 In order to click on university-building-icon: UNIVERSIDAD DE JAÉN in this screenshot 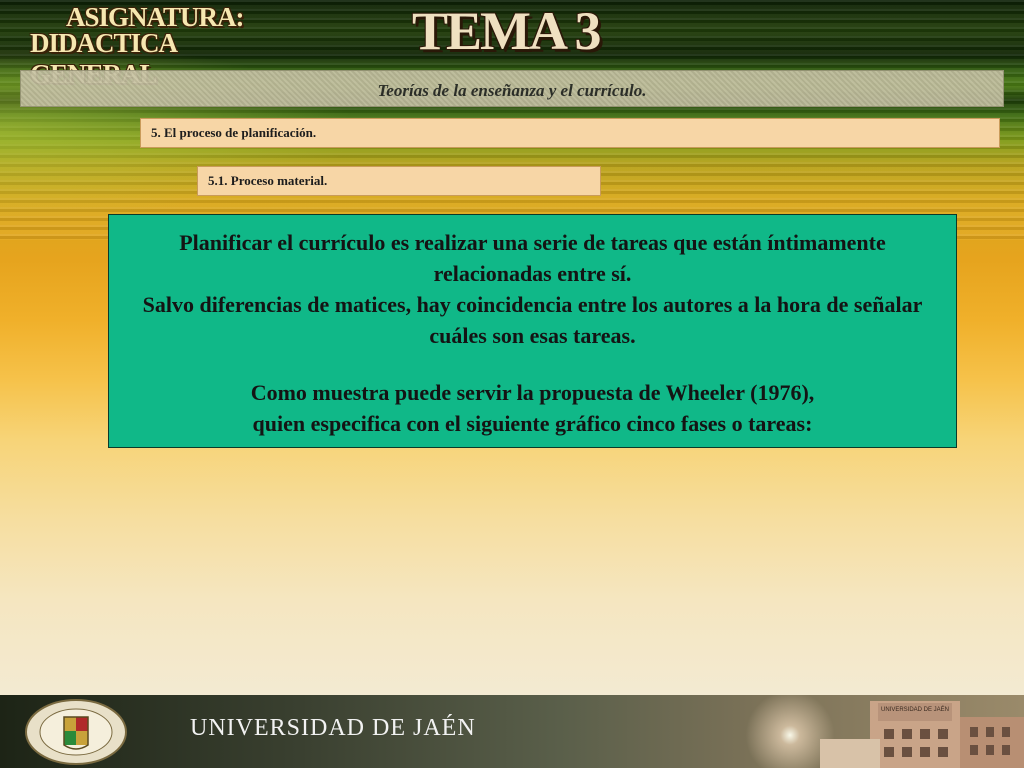, I will do `click(922, 734)`.